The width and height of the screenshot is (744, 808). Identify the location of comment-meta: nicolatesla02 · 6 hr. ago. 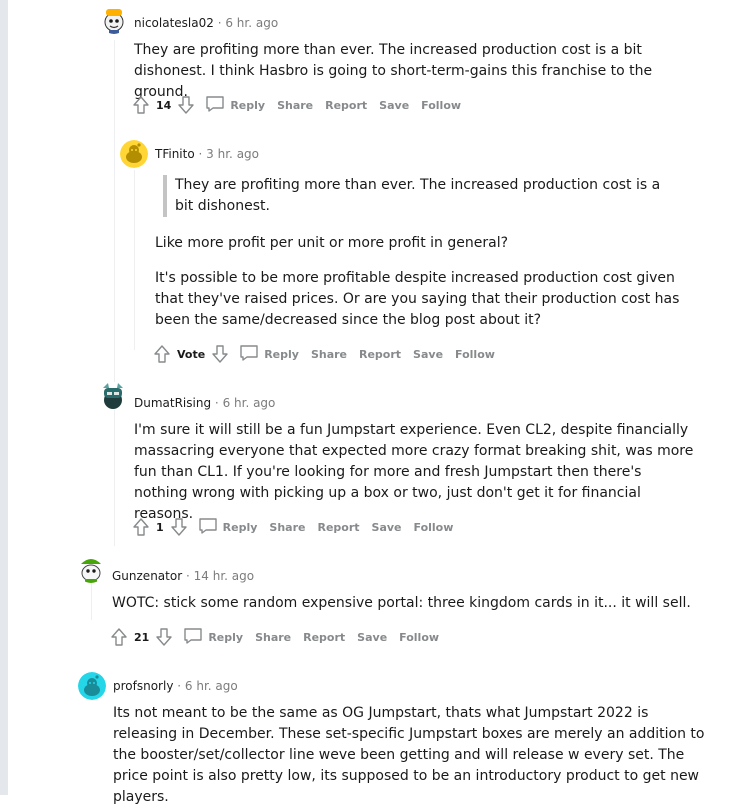
(206, 23).